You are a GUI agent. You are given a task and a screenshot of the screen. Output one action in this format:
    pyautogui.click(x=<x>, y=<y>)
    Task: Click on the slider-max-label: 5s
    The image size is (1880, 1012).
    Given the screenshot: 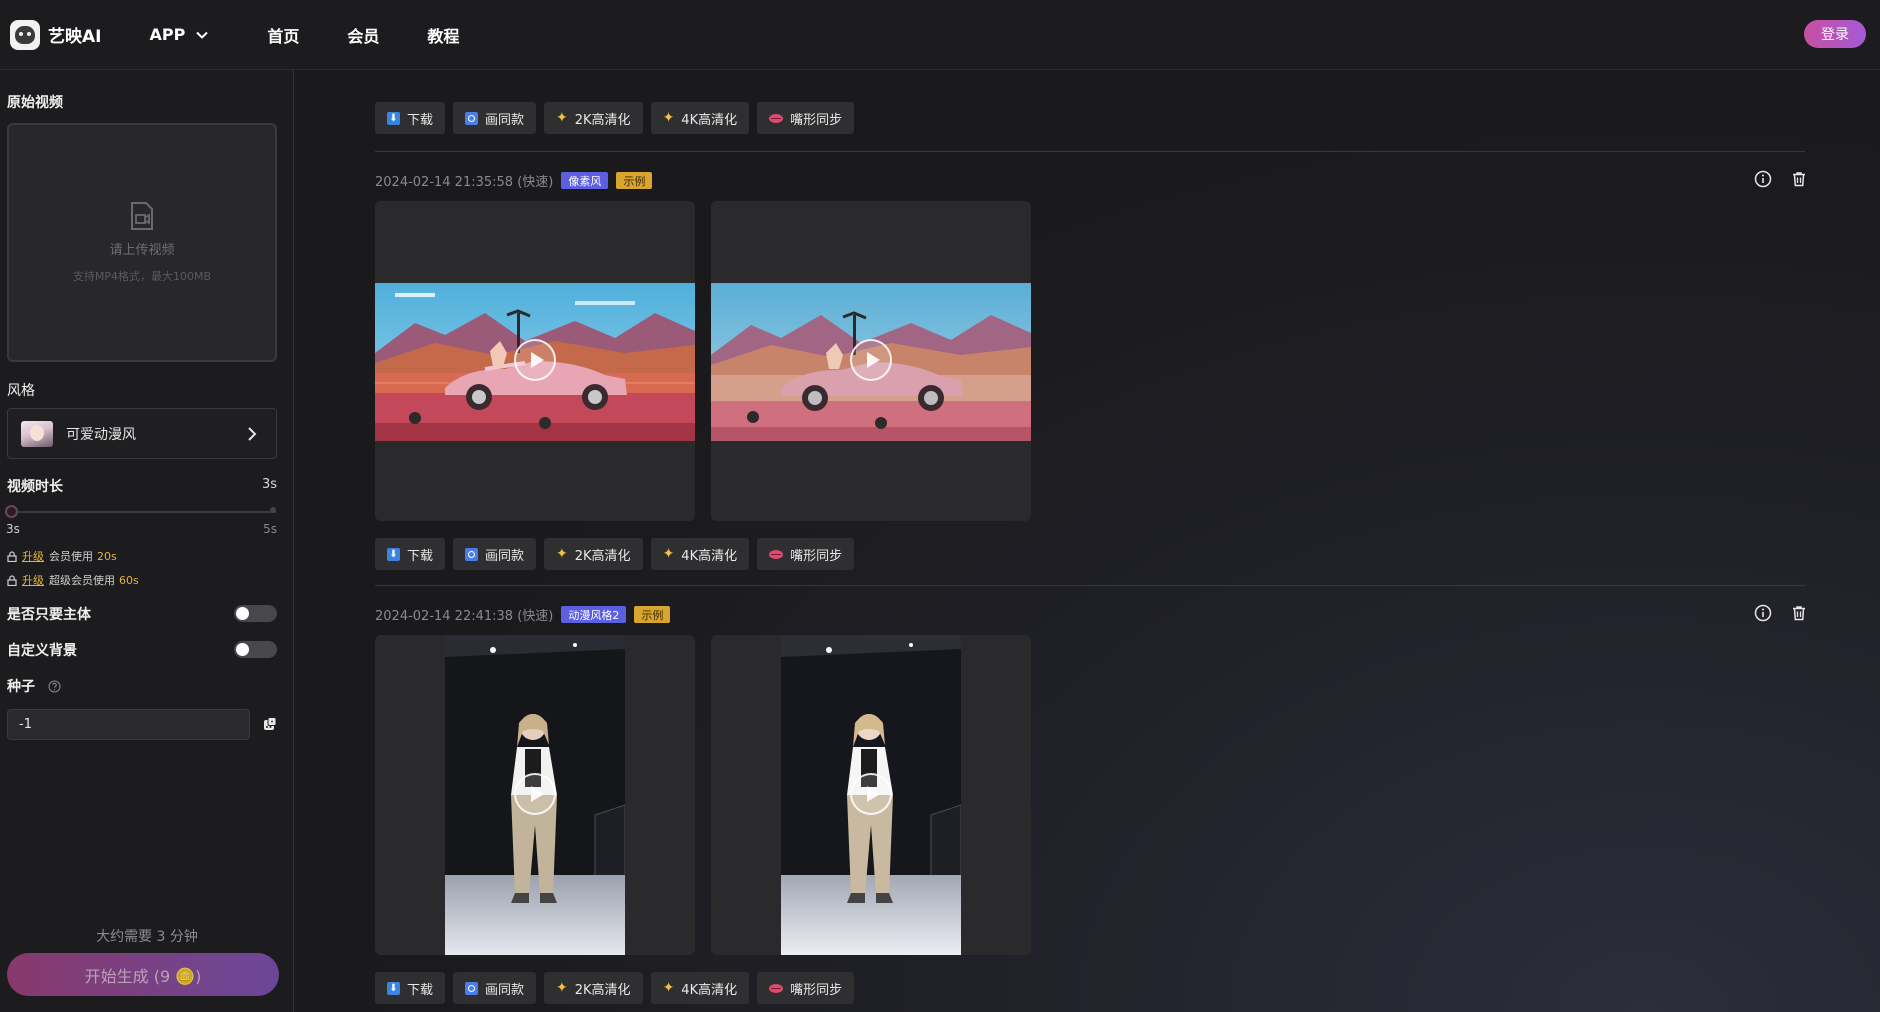 What is the action you would take?
    pyautogui.click(x=270, y=529)
    